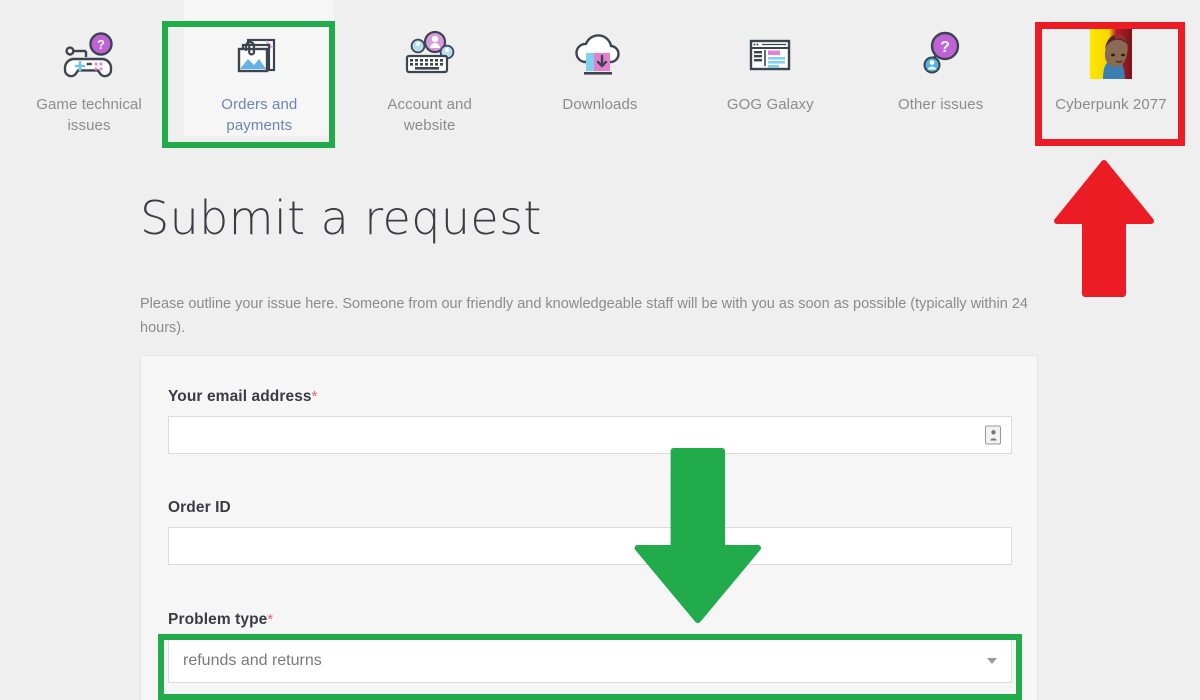 This screenshot has width=1200, height=700. I want to click on field-email: Your email address*, so click(590, 421).